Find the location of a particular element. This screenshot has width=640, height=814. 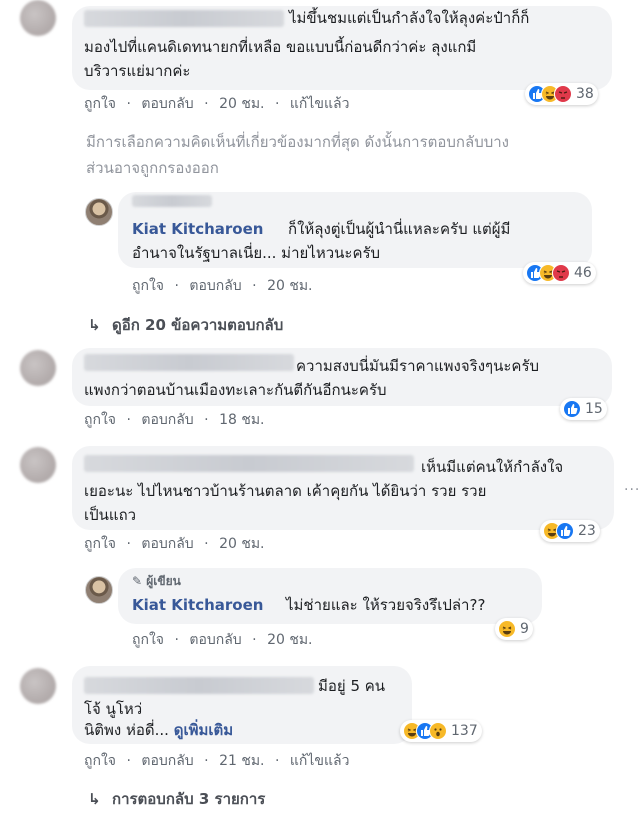

author-badge-label: ผู้เขียน is located at coordinates (163, 581).